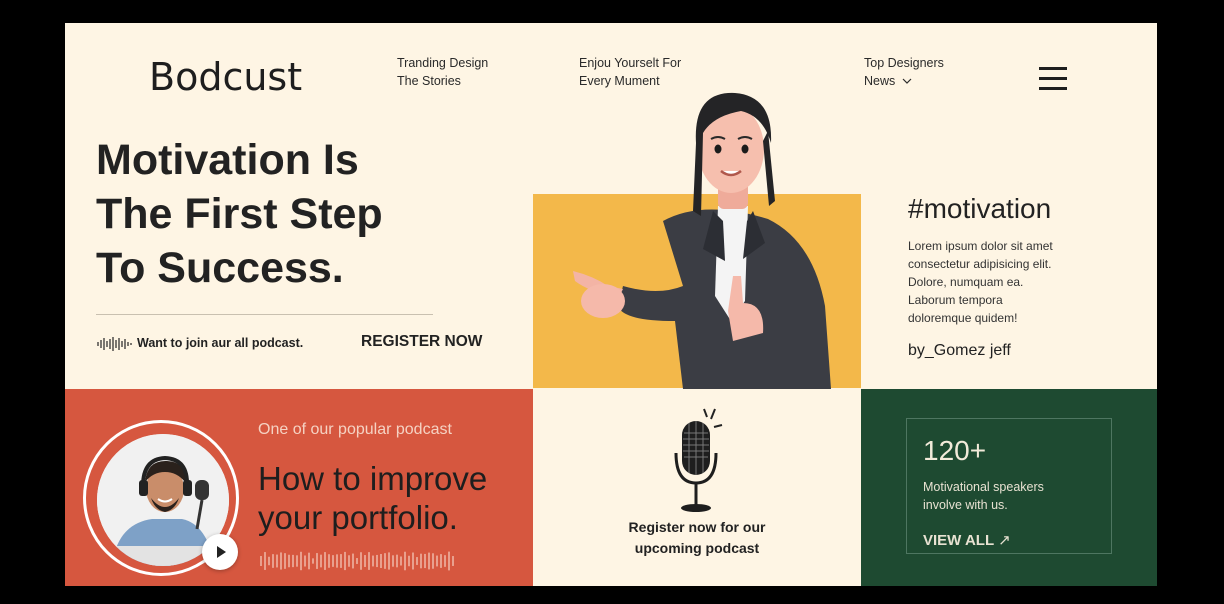  I want to click on speakers-count: 120+, so click(955, 450).